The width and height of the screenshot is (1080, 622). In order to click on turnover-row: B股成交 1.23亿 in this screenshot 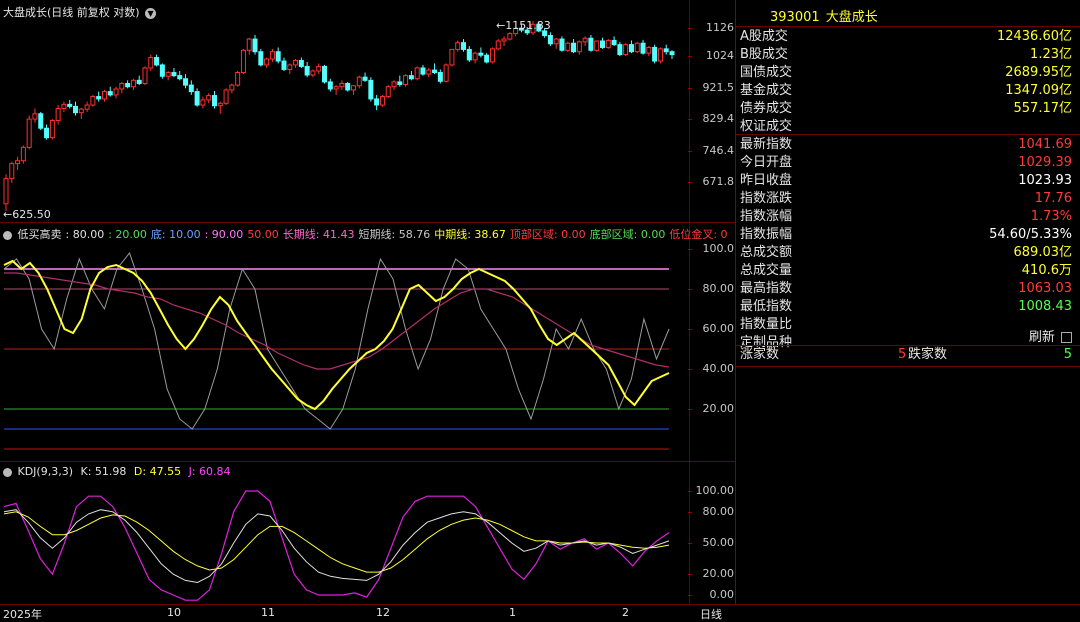, I will do `click(910, 55)`.